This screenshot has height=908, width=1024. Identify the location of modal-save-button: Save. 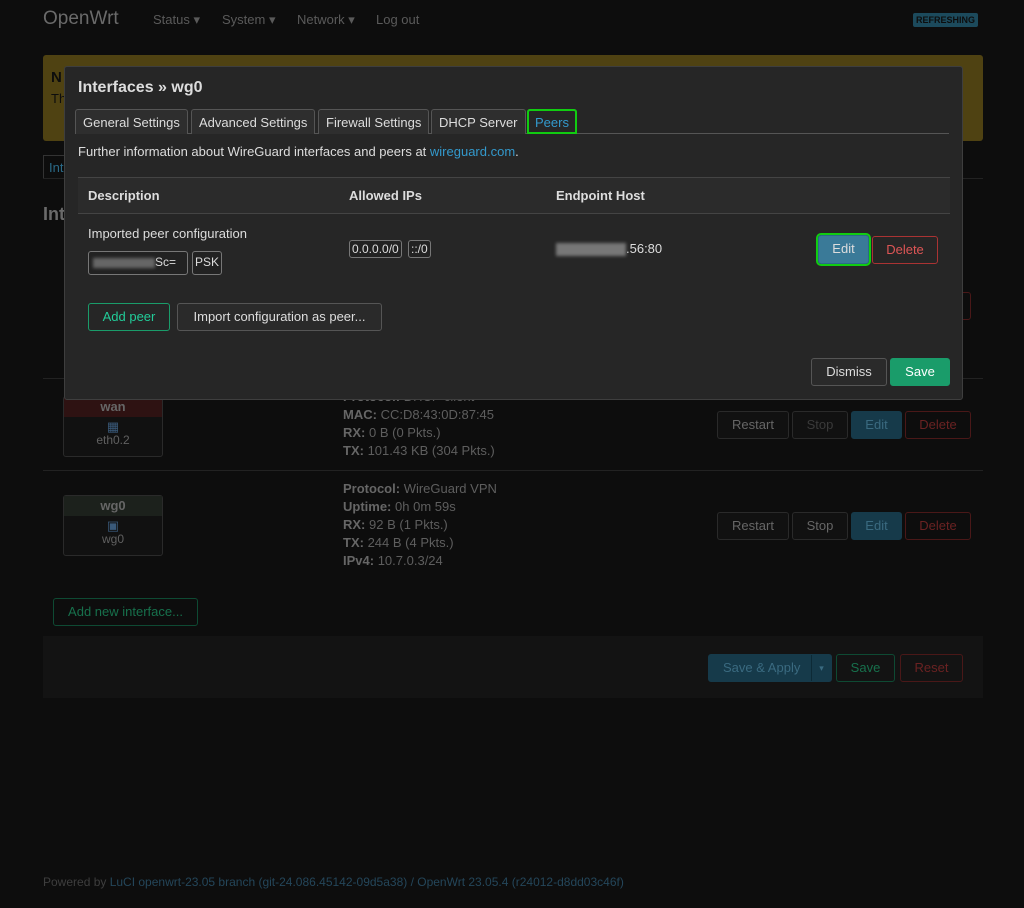
(920, 372).